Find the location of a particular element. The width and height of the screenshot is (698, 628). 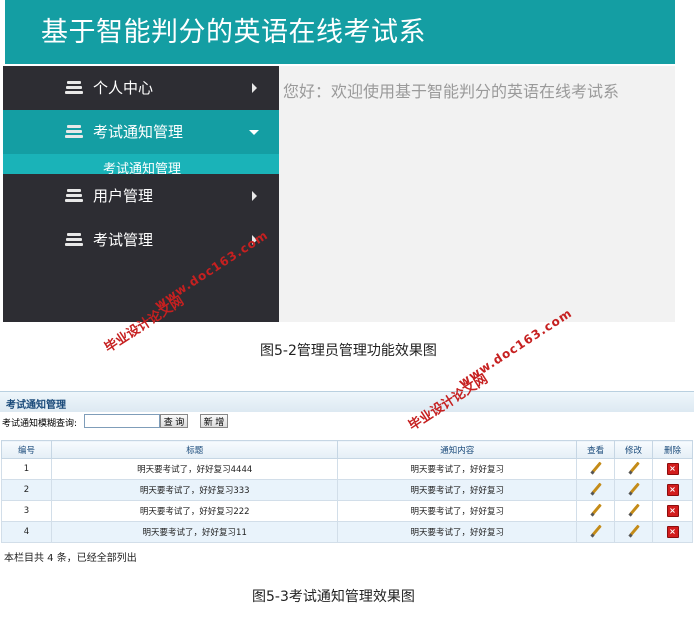

cell-title: 明天要考试了，好好复习333 is located at coordinates (194, 490).